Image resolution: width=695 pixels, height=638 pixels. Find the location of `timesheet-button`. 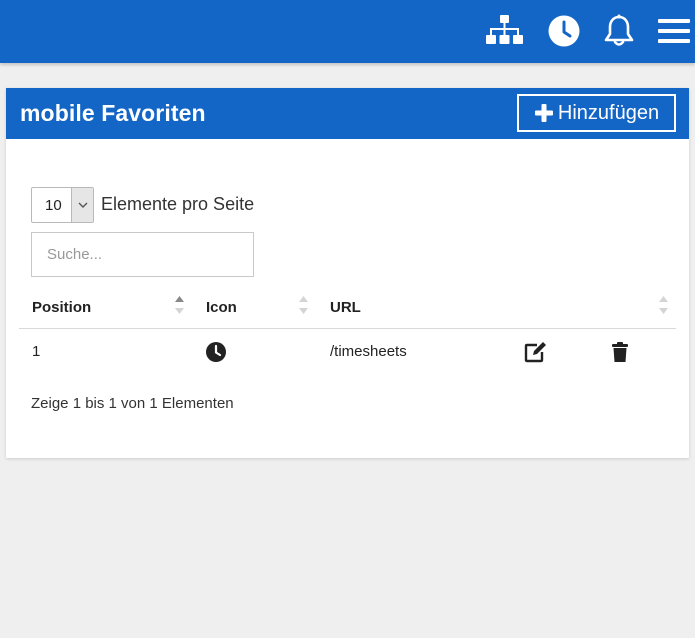

timesheet-button is located at coordinates (564, 31).